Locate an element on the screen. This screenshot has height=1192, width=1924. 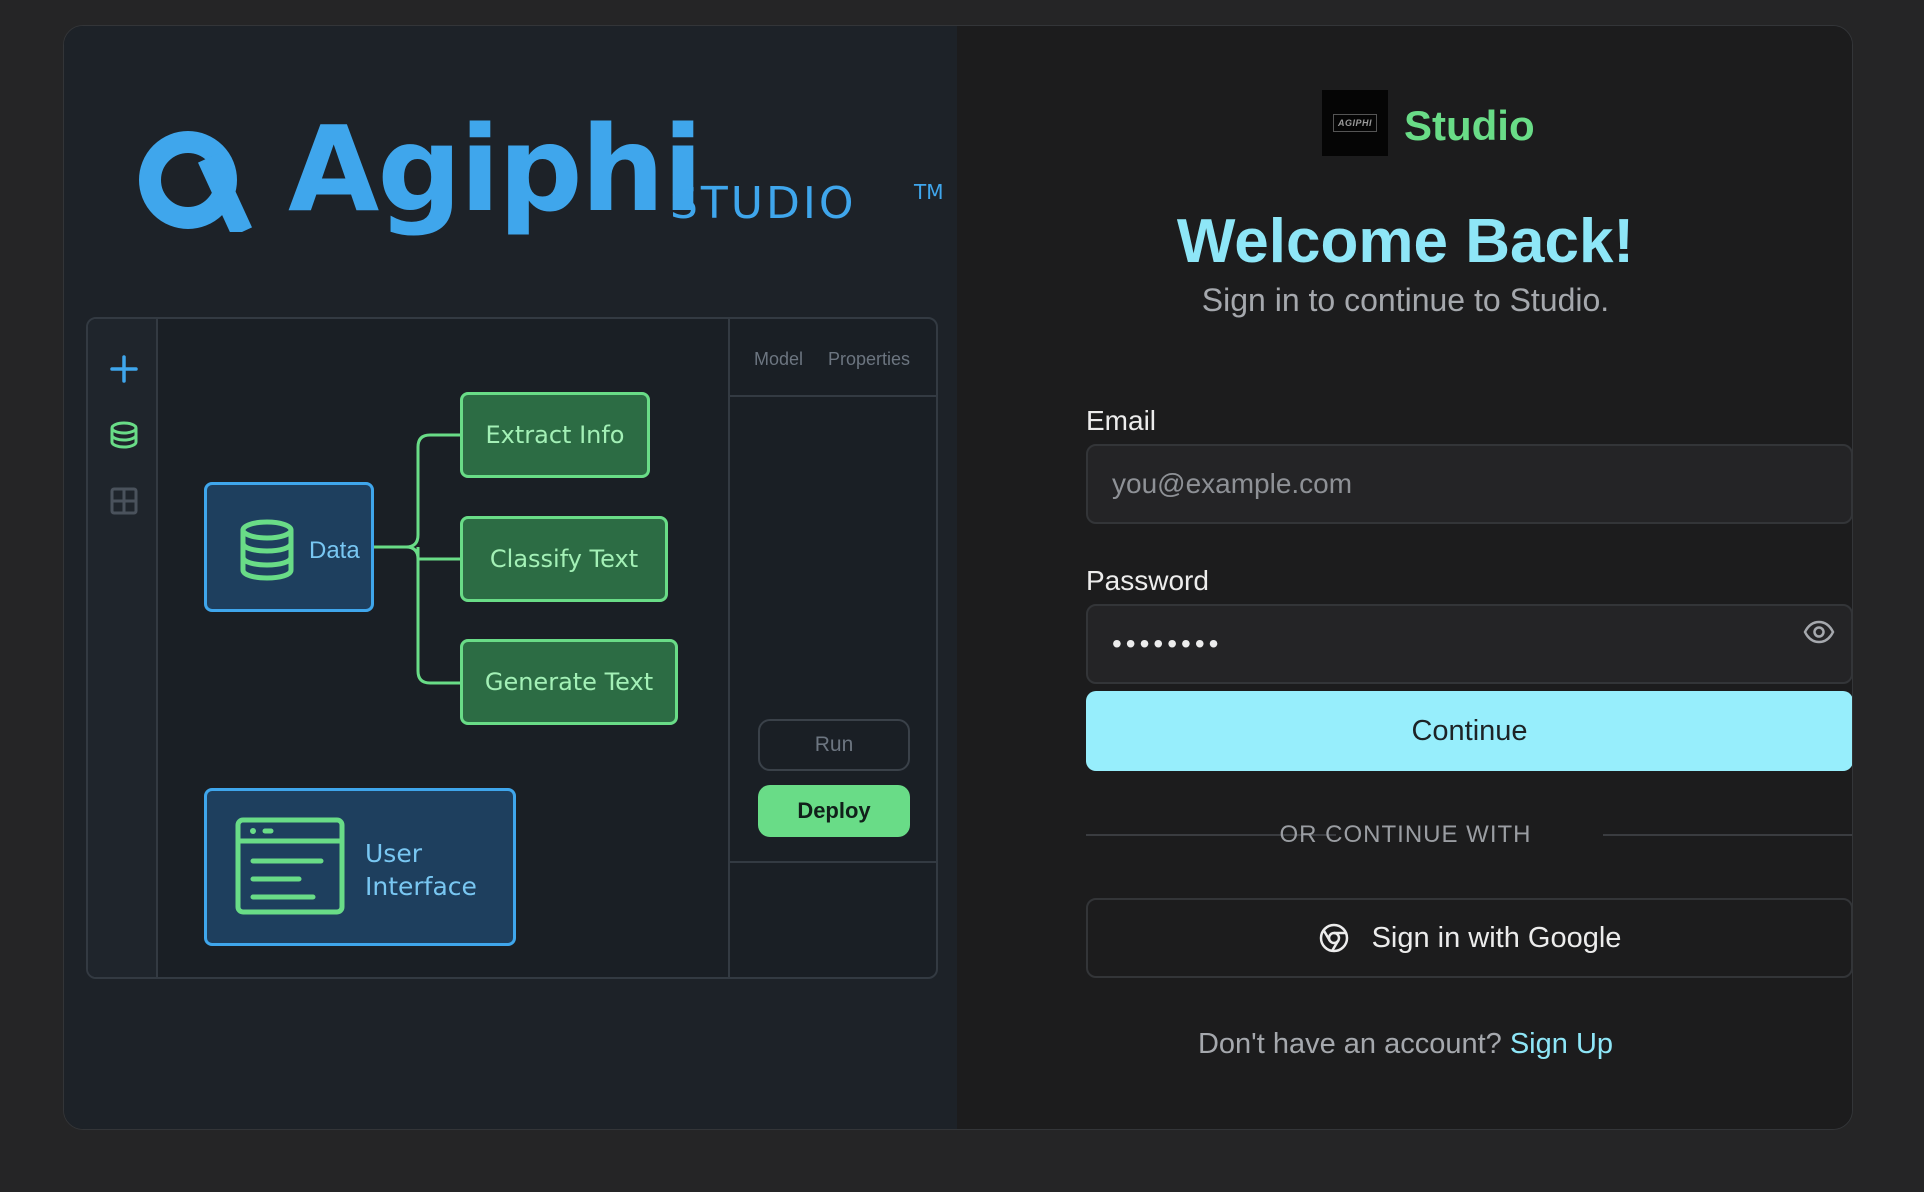
google-signin-button: Sign in with Google is located at coordinates (1469, 938).